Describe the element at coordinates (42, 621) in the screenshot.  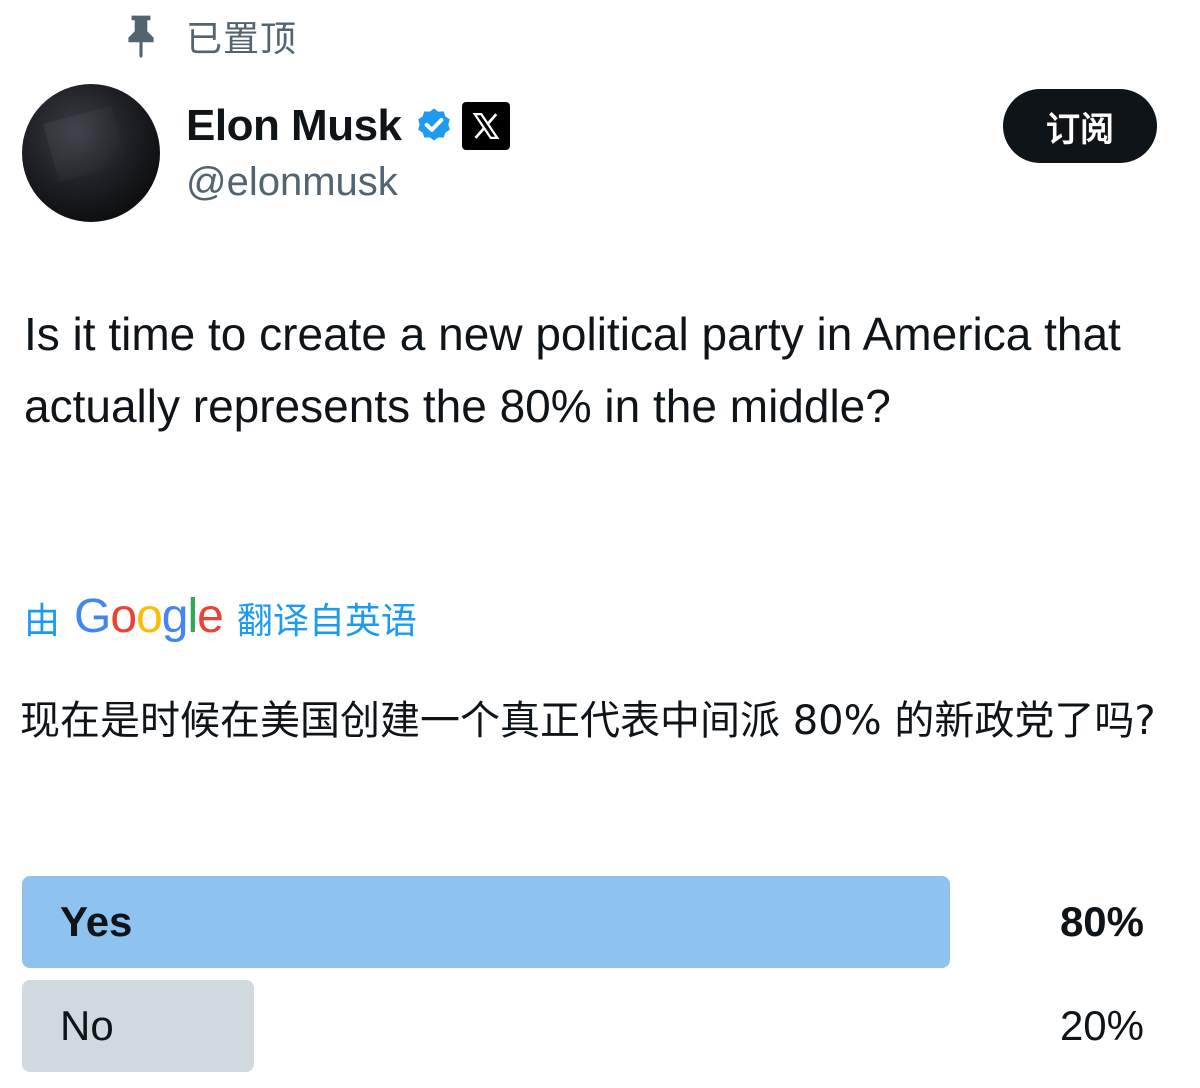
I see `translation-prefix: 由` at that location.